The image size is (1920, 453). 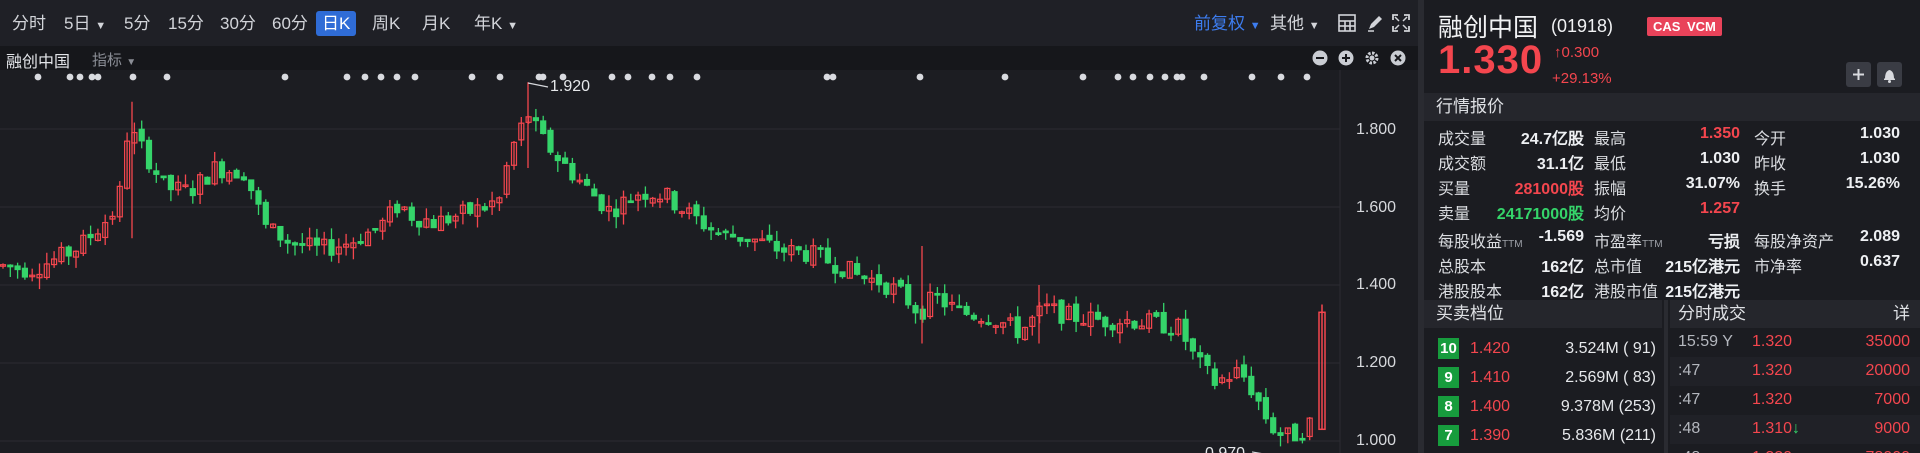 I want to click on stat-label: 均价, so click(x=1610, y=214).